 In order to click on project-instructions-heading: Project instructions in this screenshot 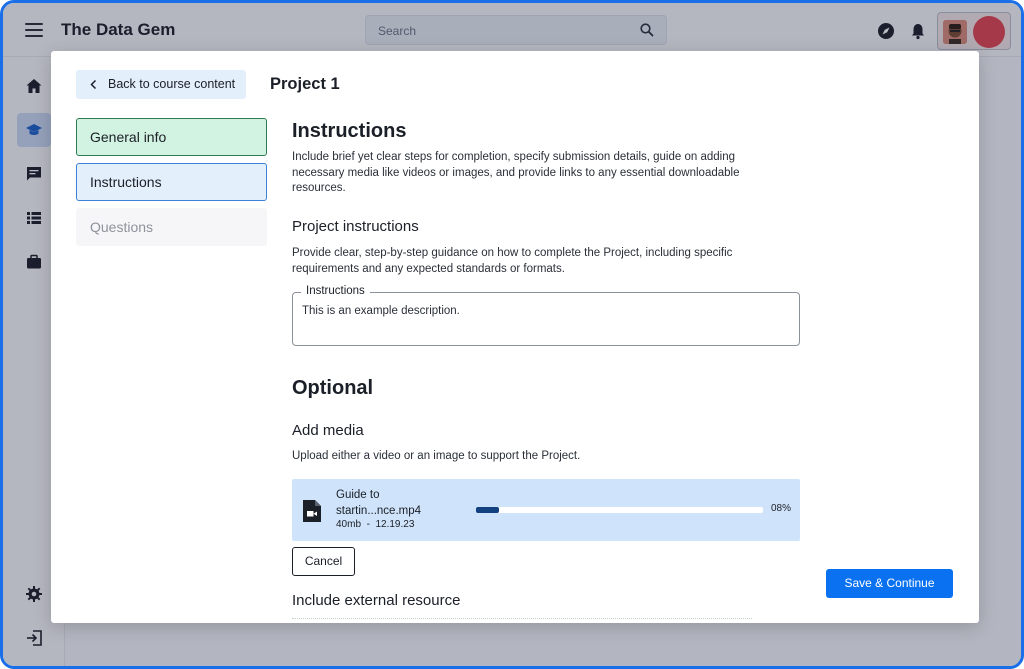, I will do `click(355, 226)`.